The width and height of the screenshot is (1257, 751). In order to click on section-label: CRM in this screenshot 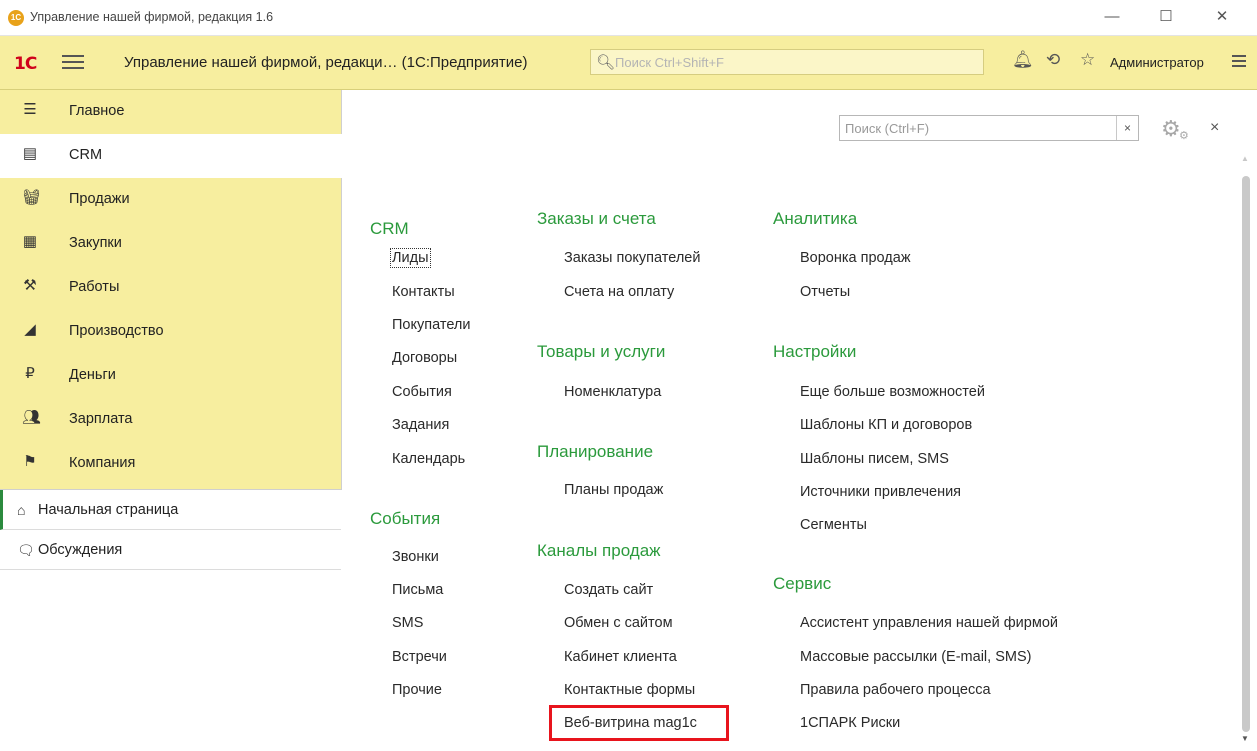, I will do `click(86, 155)`.